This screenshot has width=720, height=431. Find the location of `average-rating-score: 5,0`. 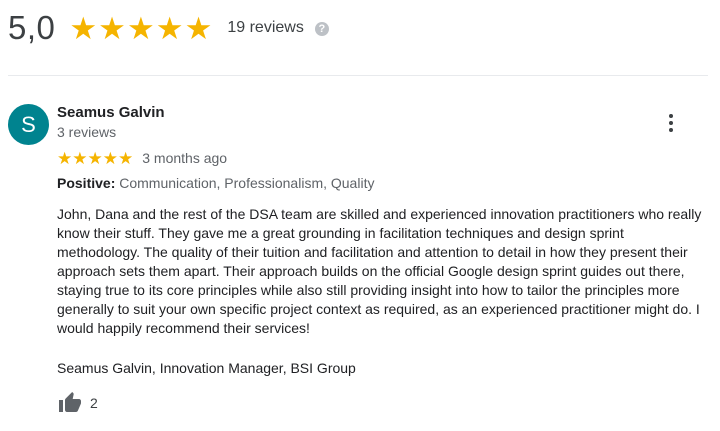

average-rating-score: 5,0 is located at coordinates (32, 27).